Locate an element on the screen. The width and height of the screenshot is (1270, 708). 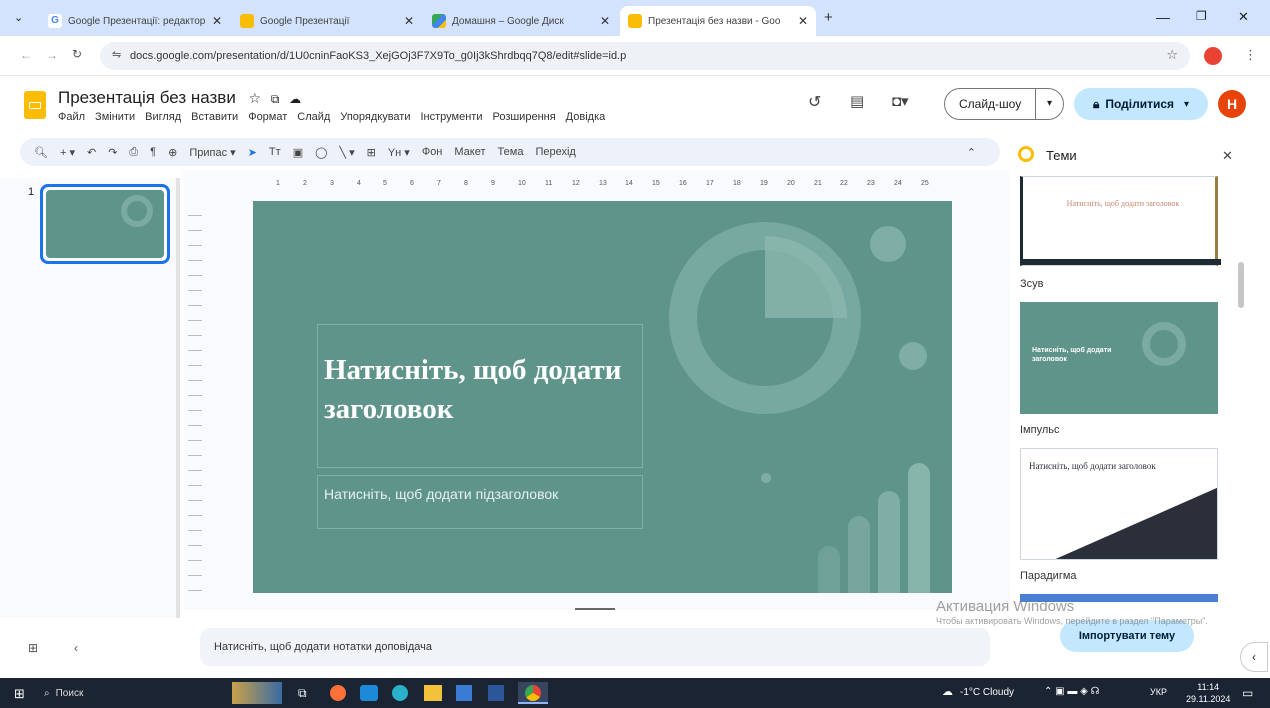
menu-edit: Змінити is located at coordinates (115, 117).